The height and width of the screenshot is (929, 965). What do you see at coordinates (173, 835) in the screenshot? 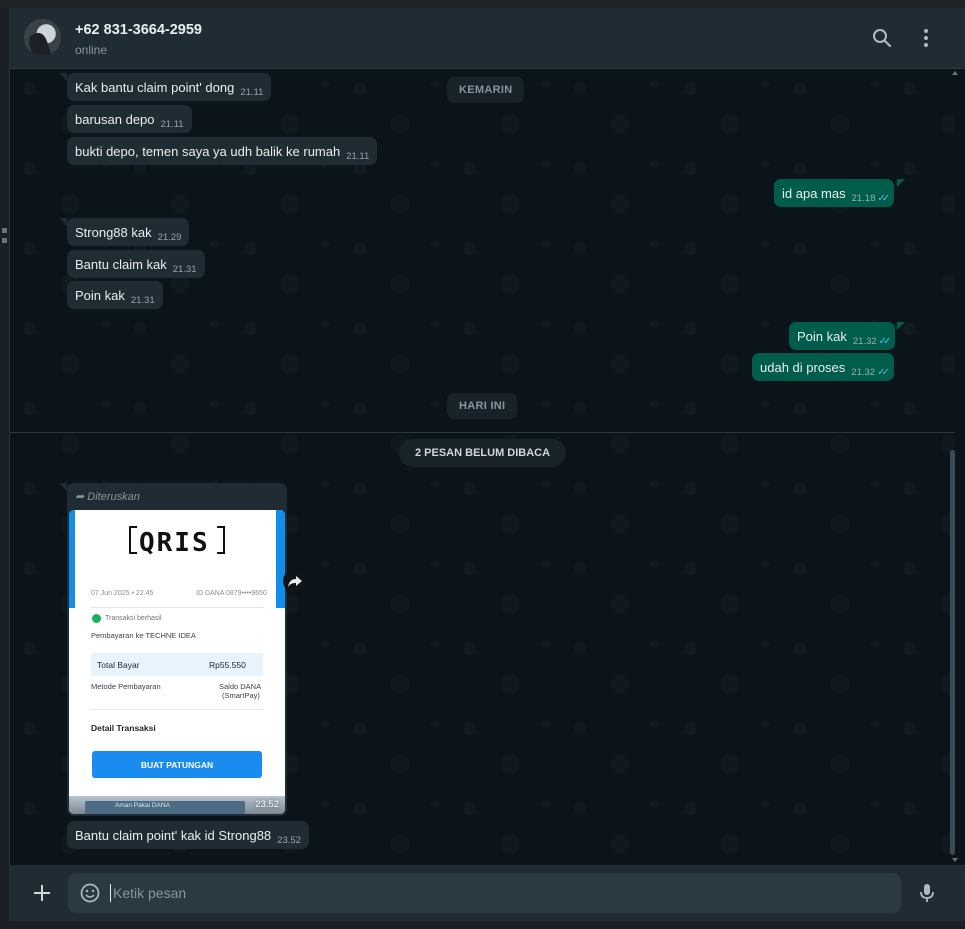
I see `message-text: Bantu claim point' kak id Strong88` at bounding box center [173, 835].